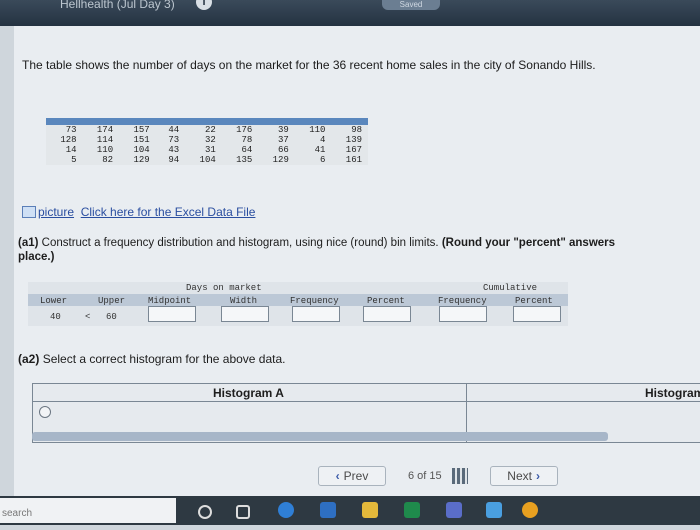  I want to click on table-cell: 66, so click(283, 150).